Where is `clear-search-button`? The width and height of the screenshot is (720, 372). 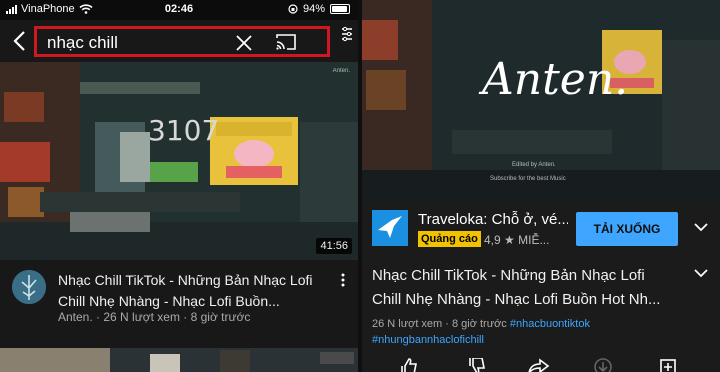 clear-search-button is located at coordinates (244, 43).